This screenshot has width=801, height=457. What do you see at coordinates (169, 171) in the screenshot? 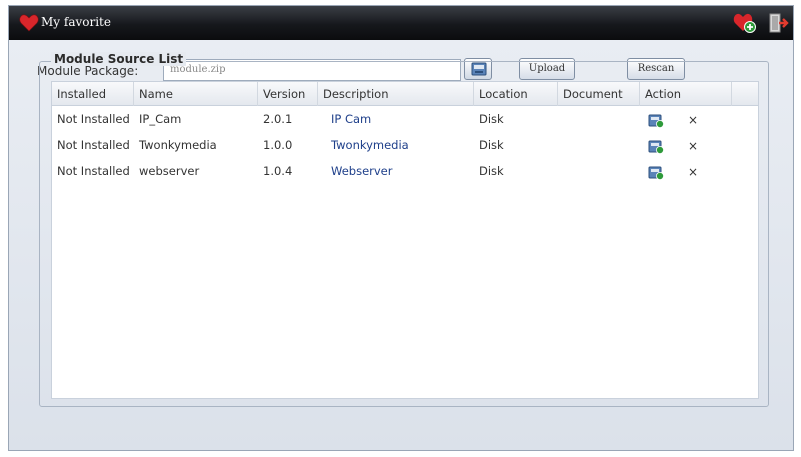
I see `name-cell: webserver` at bounding box center [169, 171].